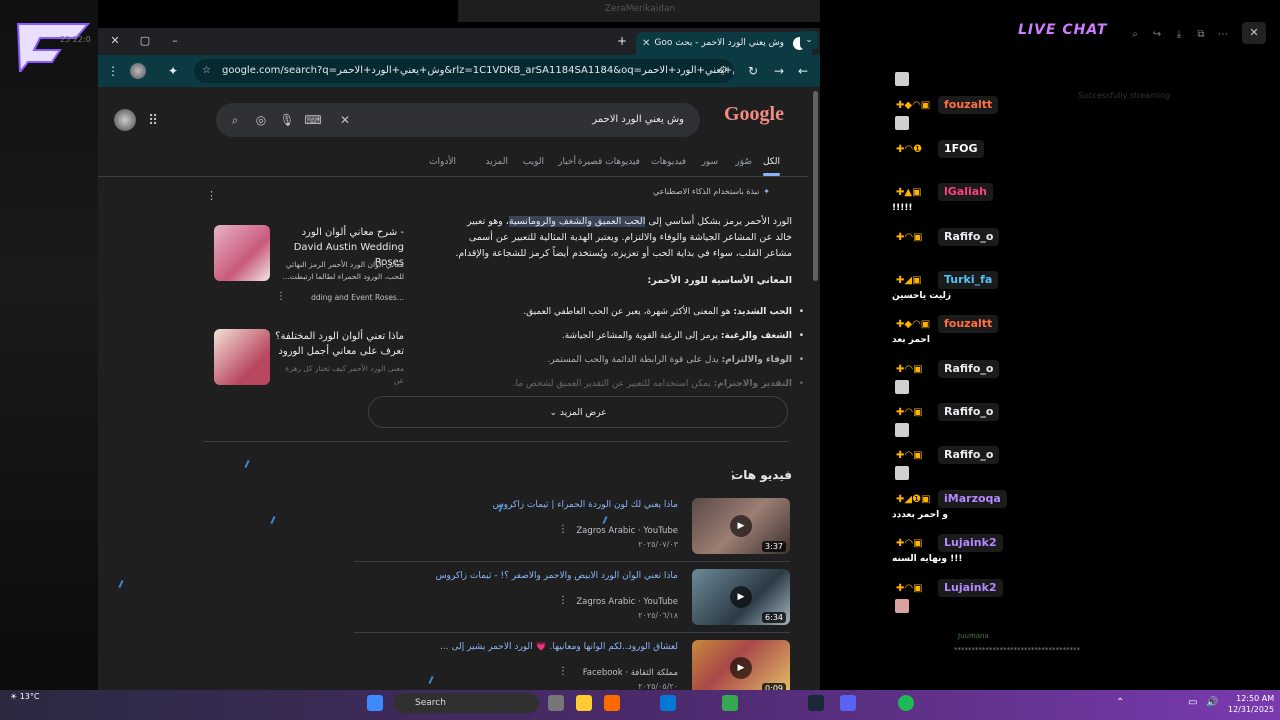 The image size is (1280, 720). What do you see at coordinates (466, 703) in the screenshot?
I see `taskbar-search: Search` at bounding box center [466, 703].